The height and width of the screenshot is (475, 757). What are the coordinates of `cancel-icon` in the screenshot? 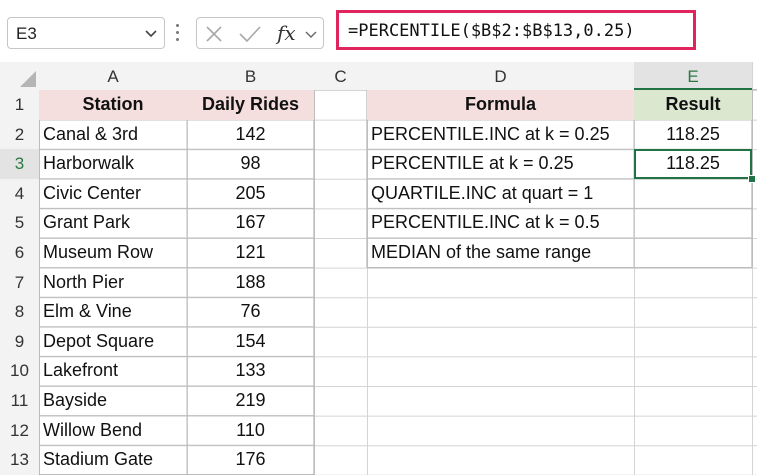 It's located at (214, 36).